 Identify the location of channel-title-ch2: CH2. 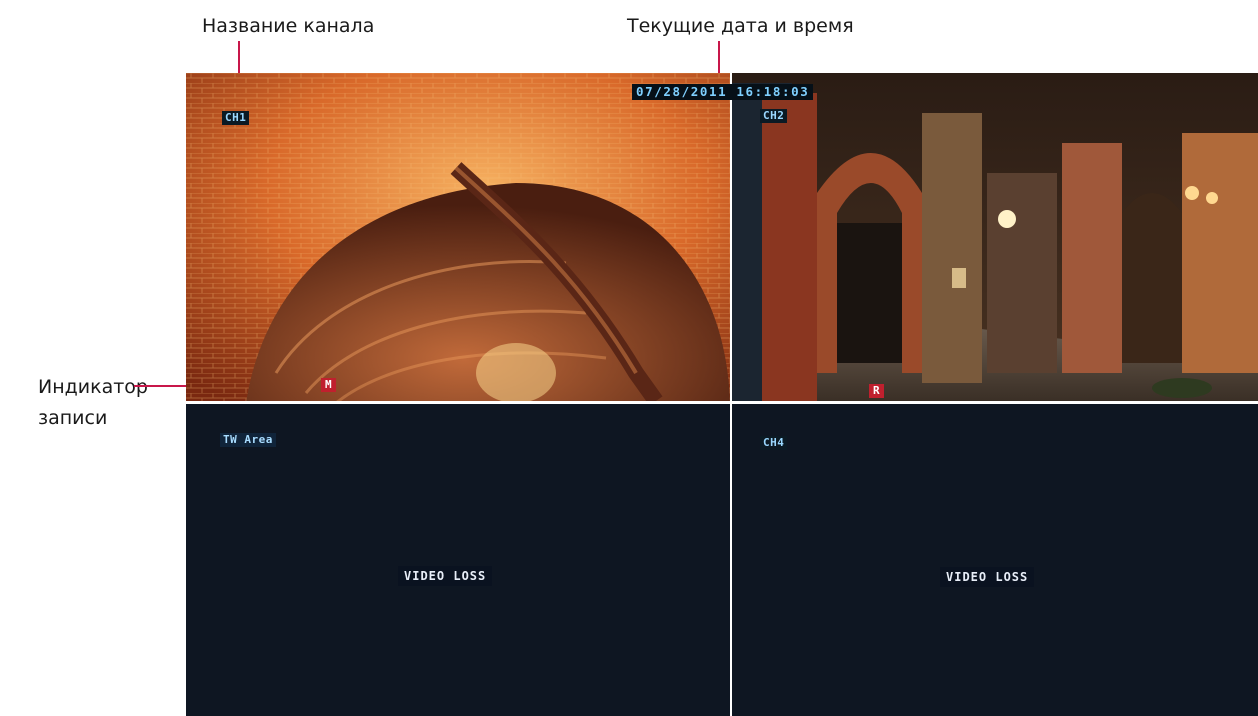
(774, 116).